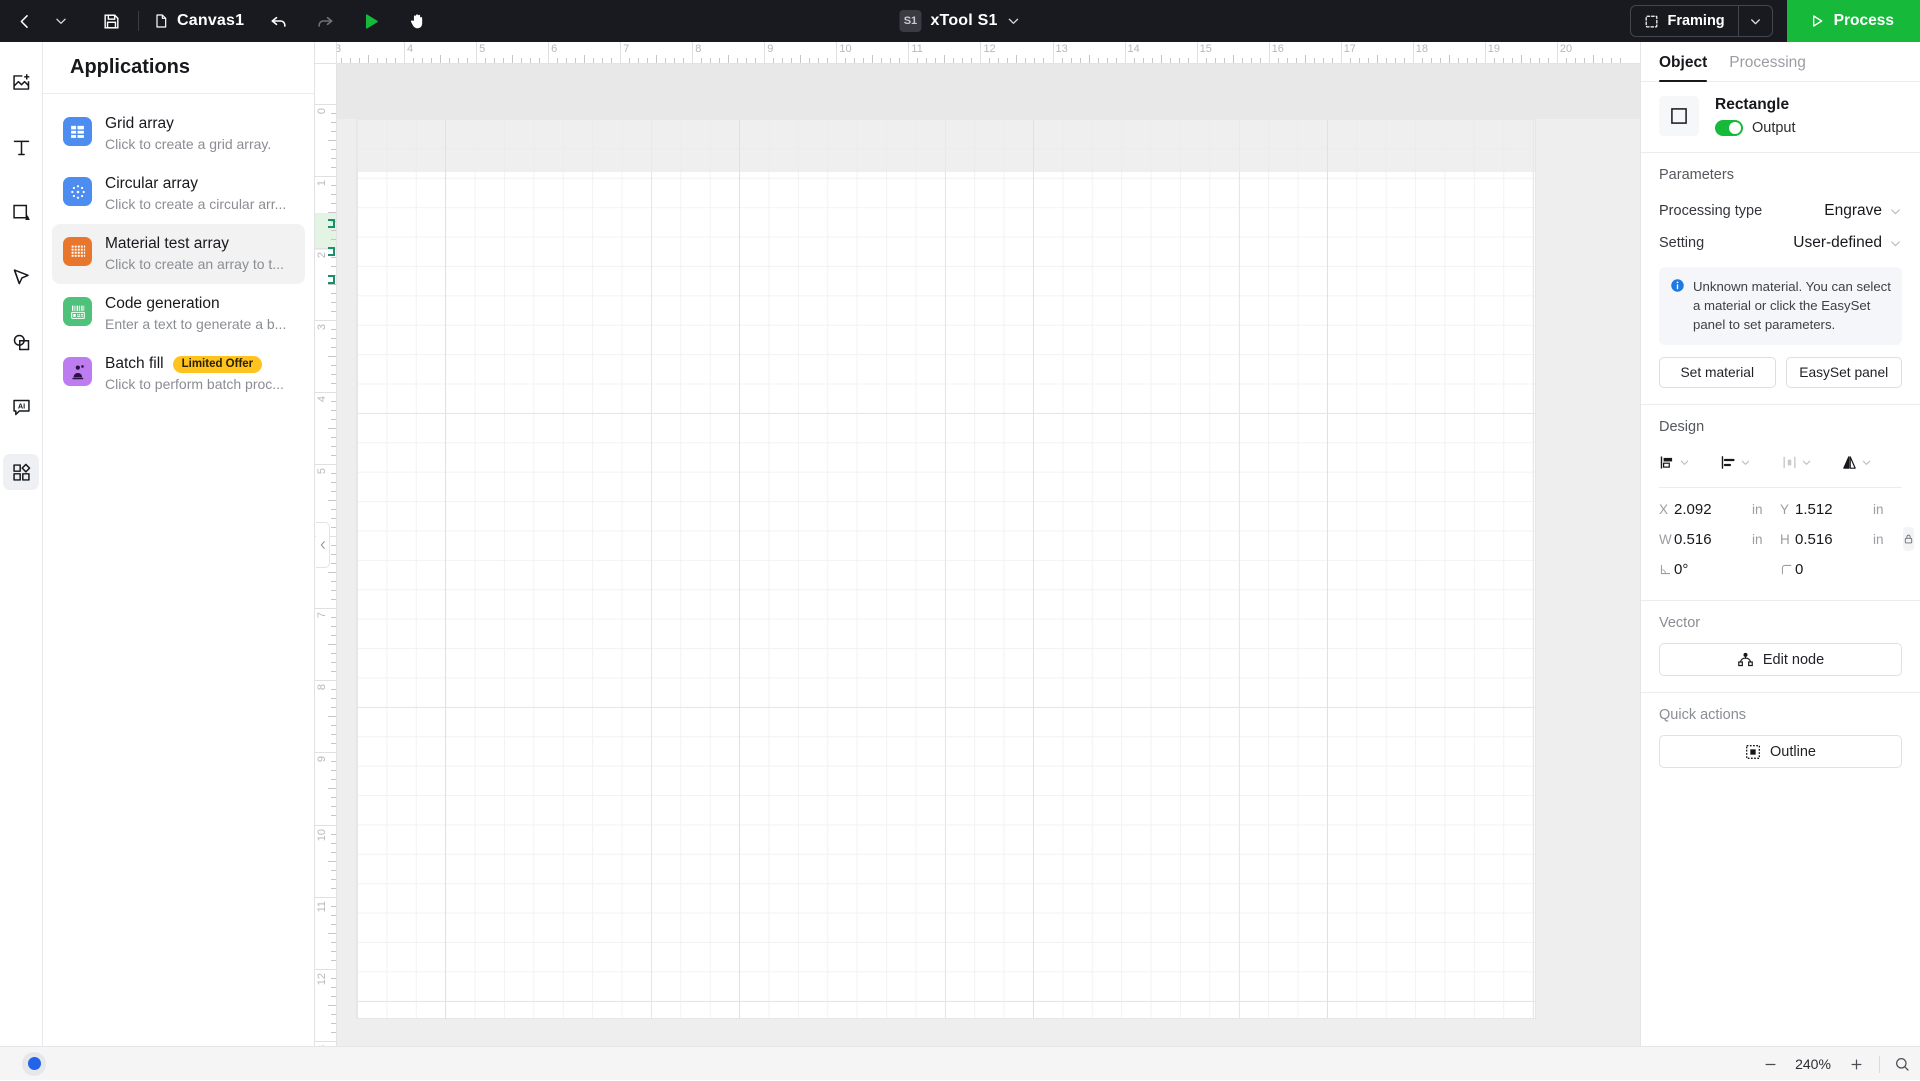  I want to click on undo-button, so click(279, 21).